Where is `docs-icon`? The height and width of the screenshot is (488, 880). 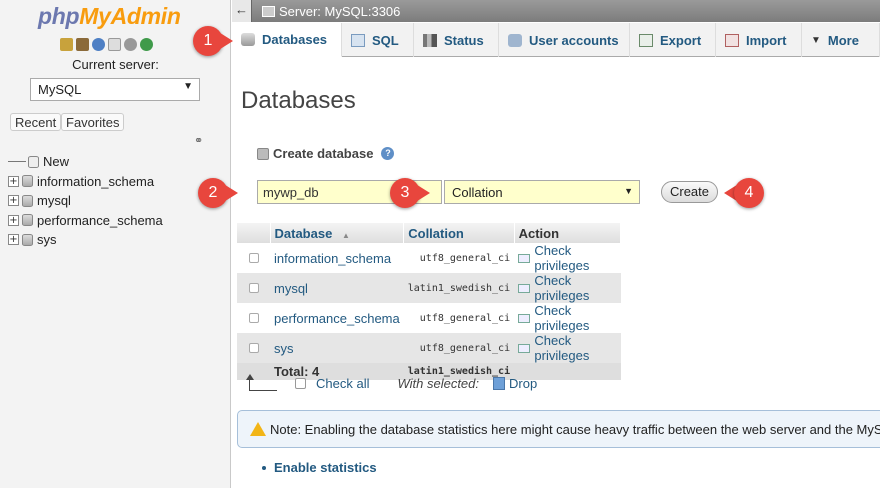
docs-icon is located at coordinates (114, 44).